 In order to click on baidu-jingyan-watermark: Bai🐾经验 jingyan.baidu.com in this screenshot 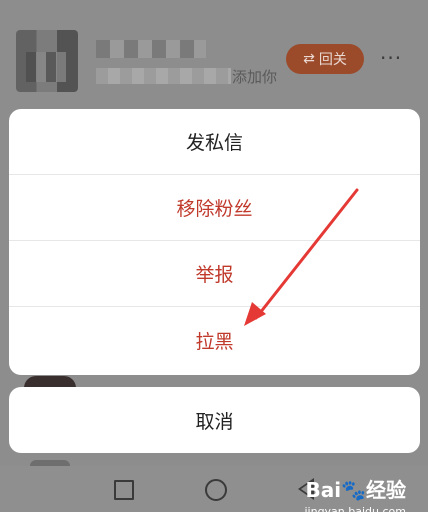, I will do `click(355, 496)`.